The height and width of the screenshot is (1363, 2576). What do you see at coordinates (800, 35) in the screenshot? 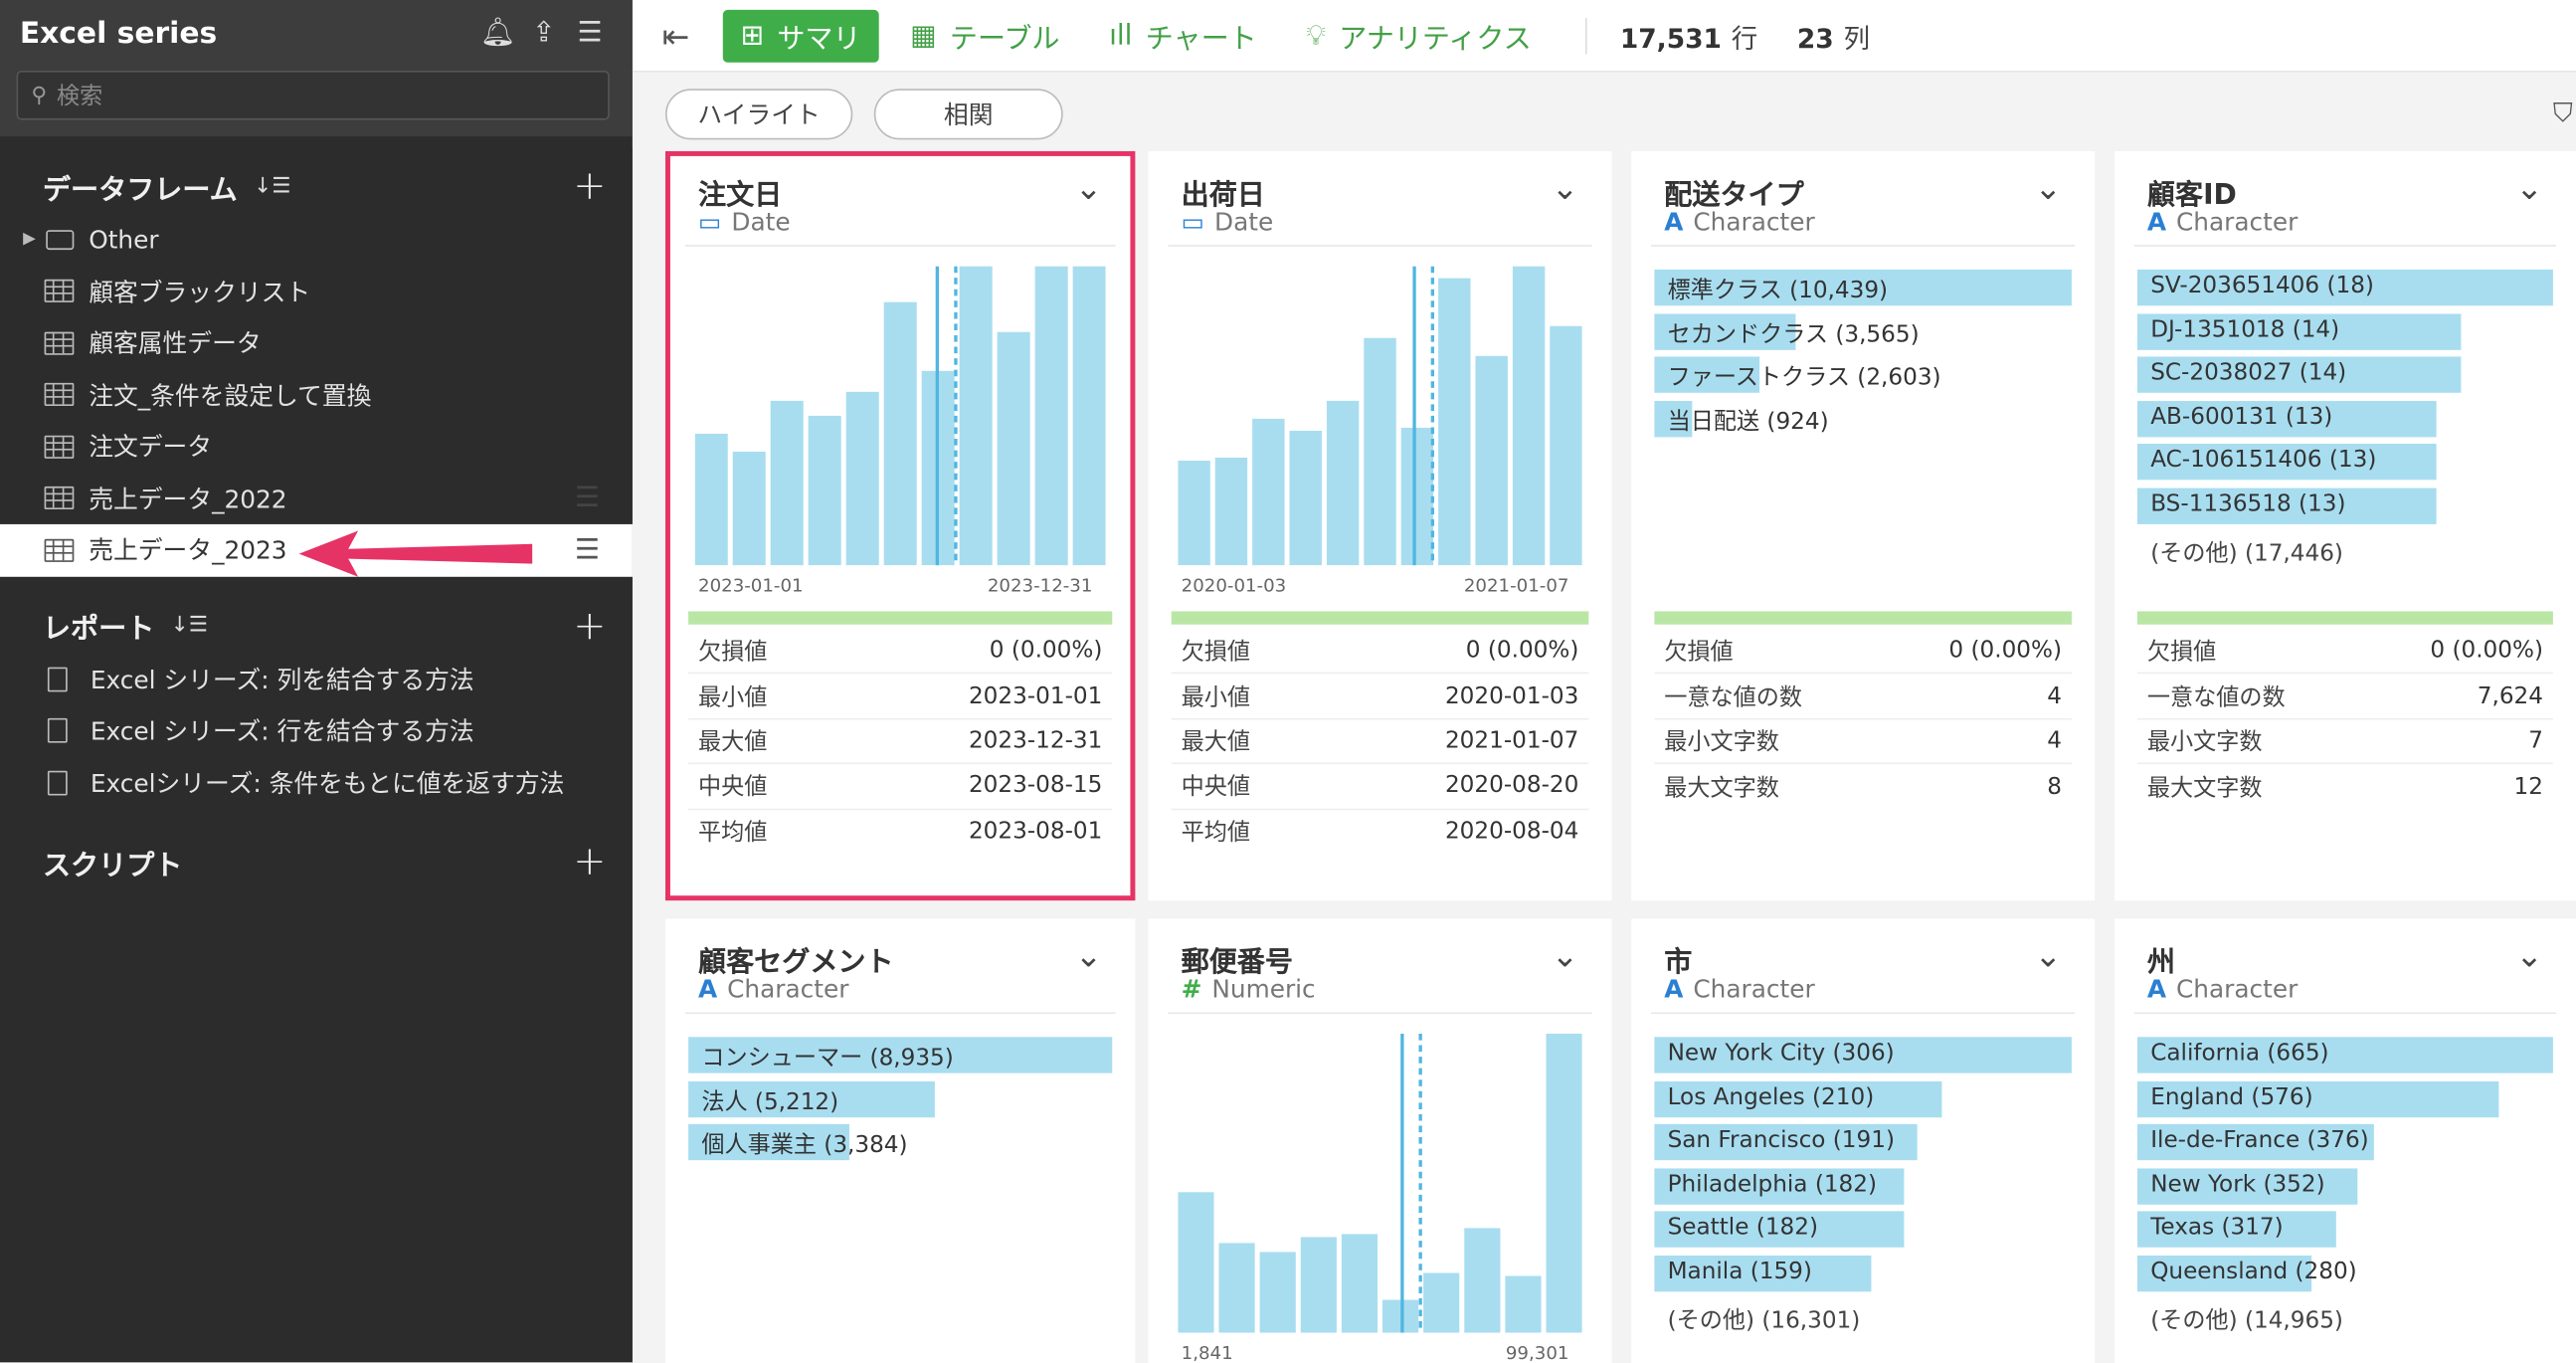
I see `tab-summary: ⊞ サマリ` at bounding box center [800, 35].